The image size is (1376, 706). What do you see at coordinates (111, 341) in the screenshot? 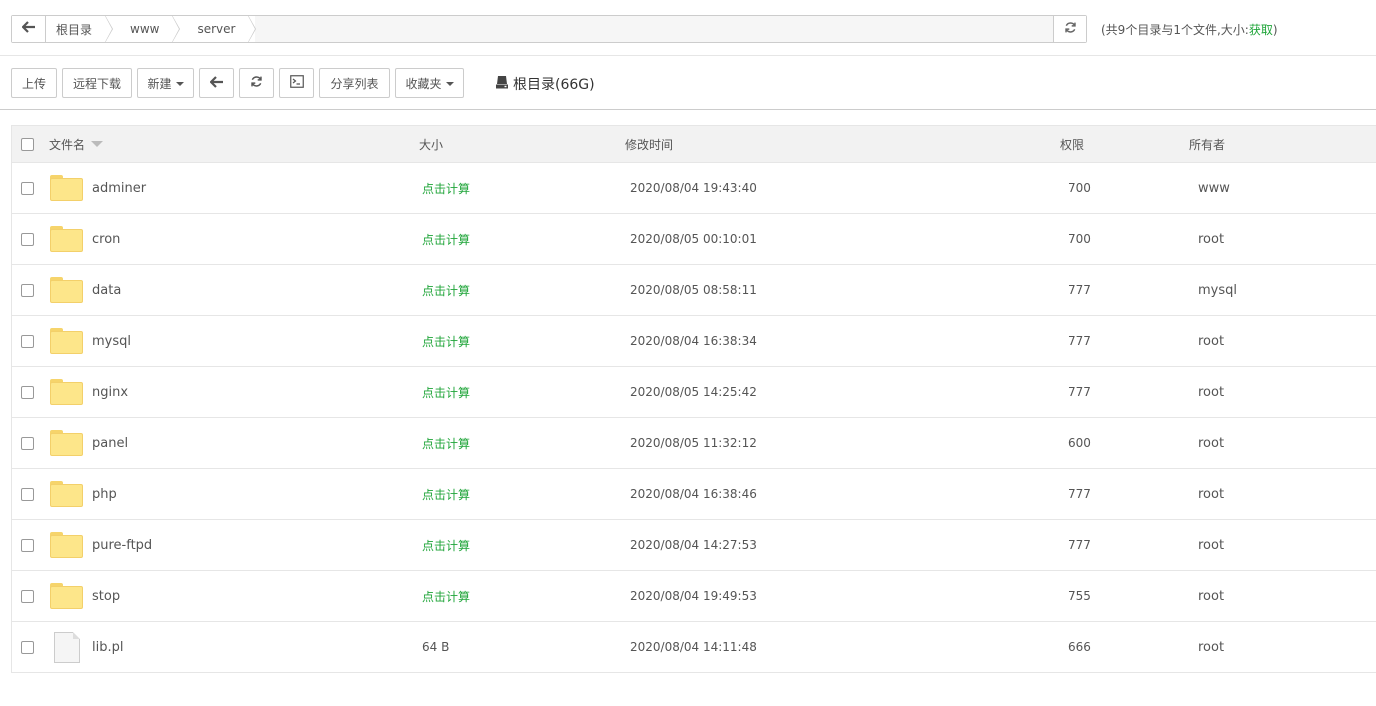
I see `file-name: mysql` at bounding box center [111, 341].